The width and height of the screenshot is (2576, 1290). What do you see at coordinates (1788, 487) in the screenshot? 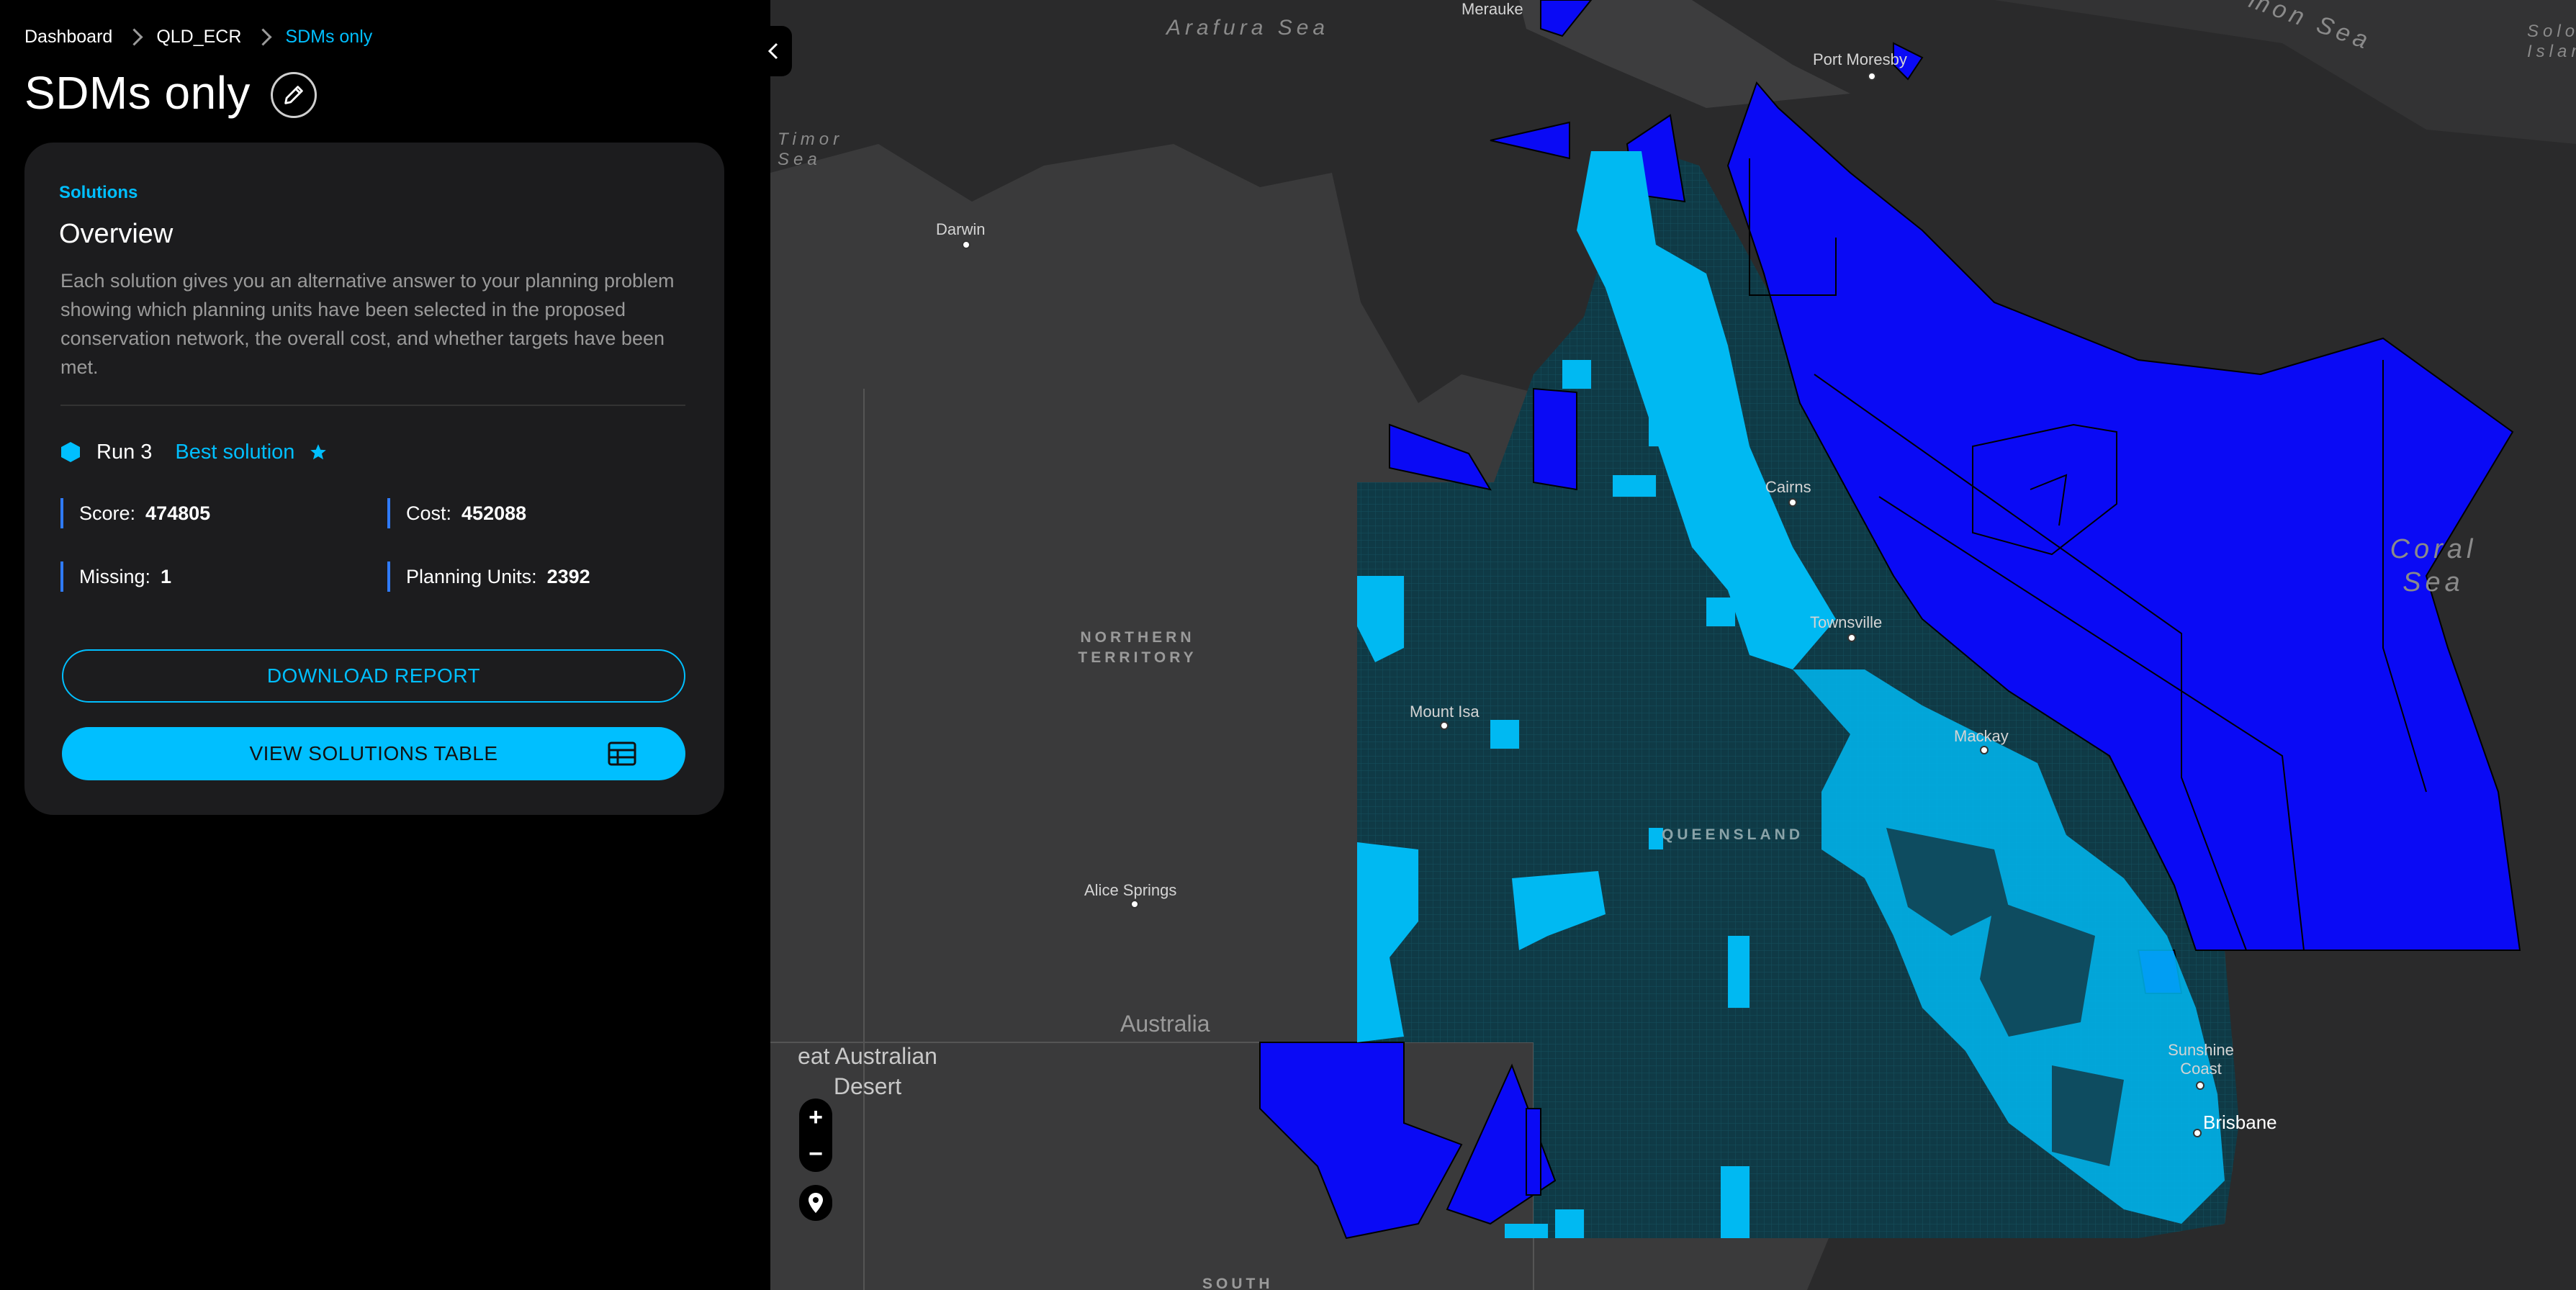
I see `label-cairns: Cairns` at bounding box center [1788, 487].